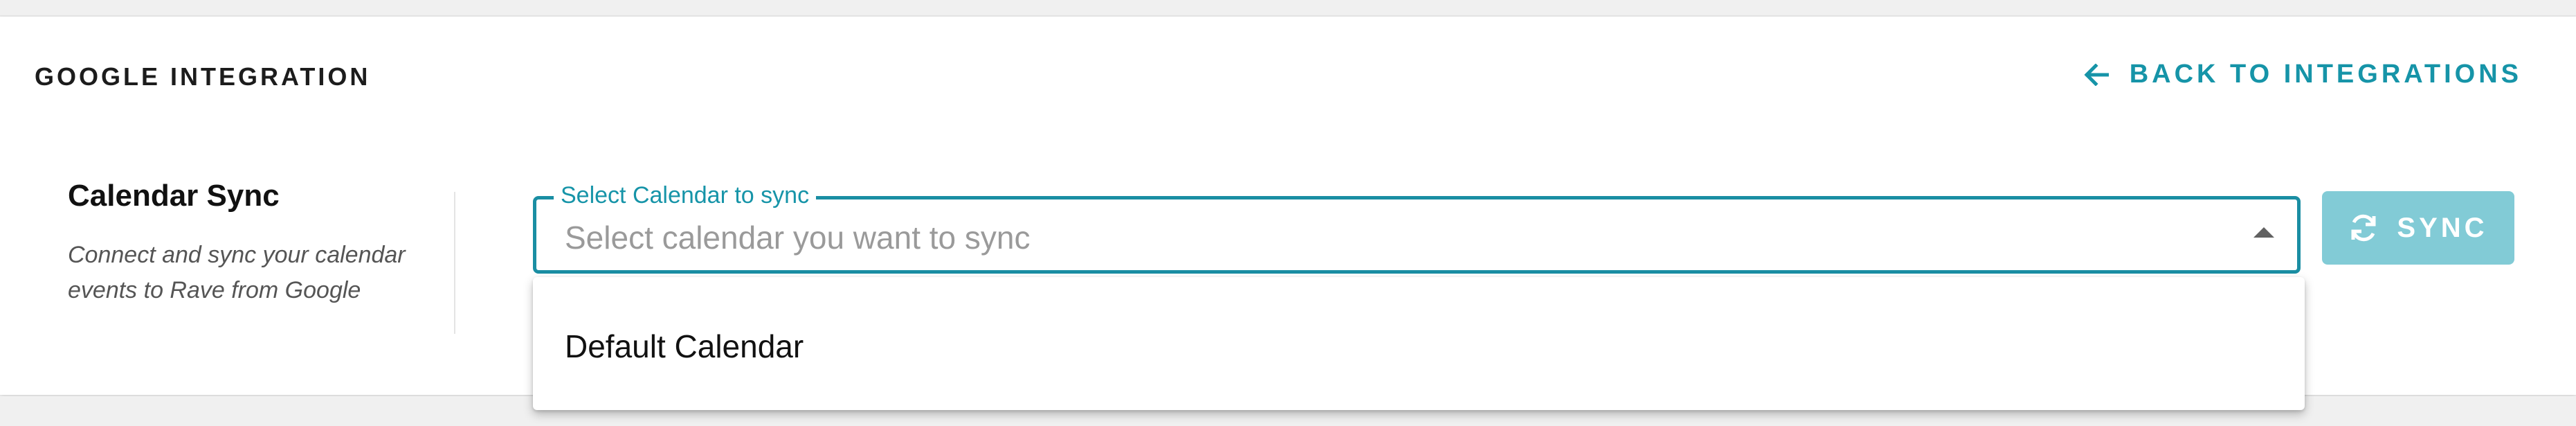 This screenshot has height=426, width=2576. Describe the element at coordinates (798, 238) in the screenshot. I see `calendar-select-placeholder: Select calendar you want to sync` at that location.